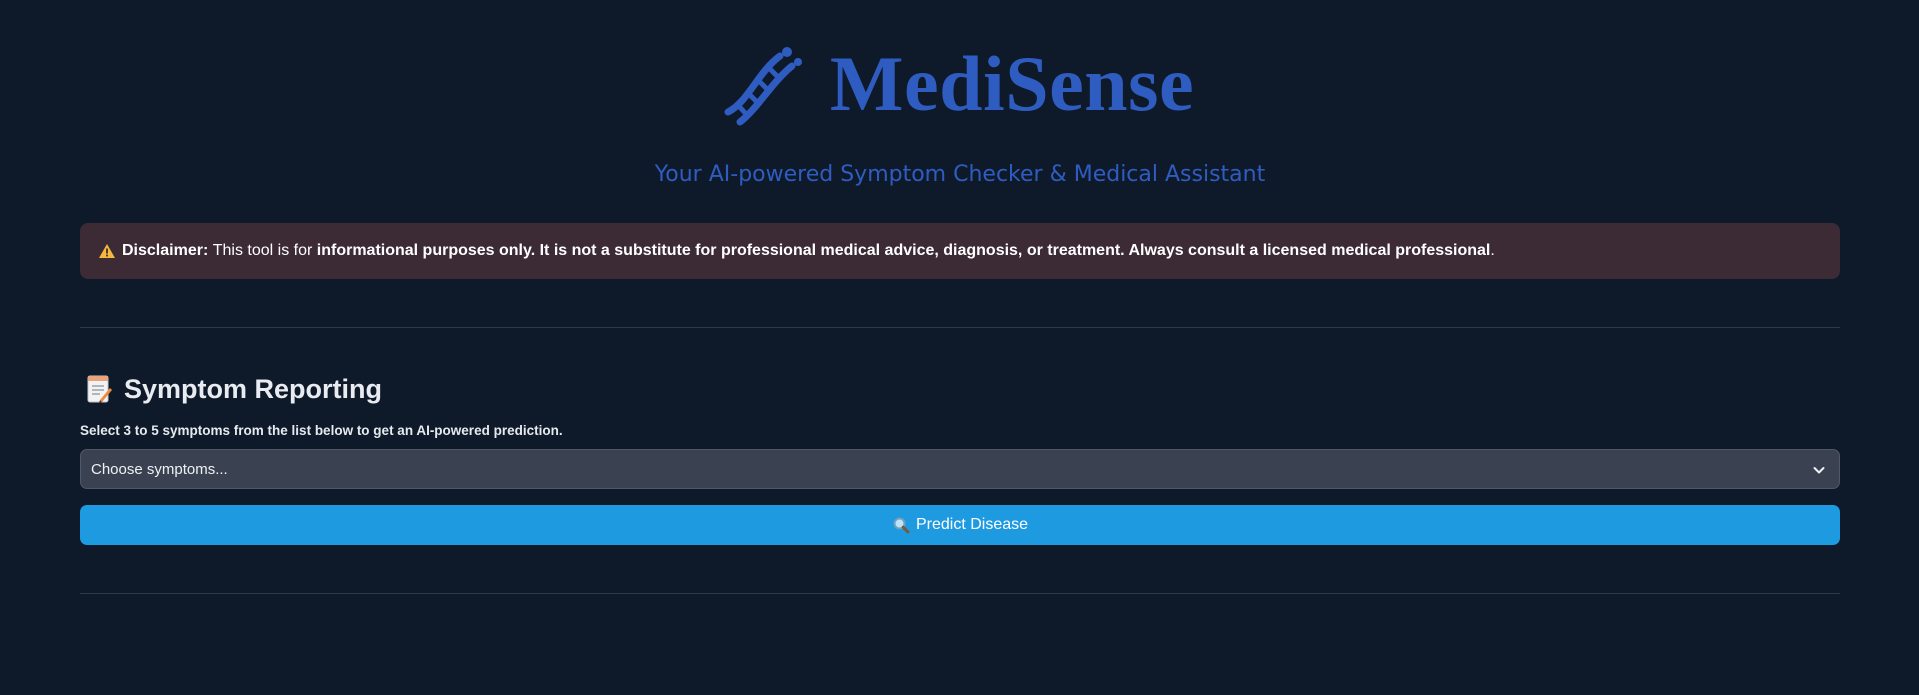  I want to click on magnifier-icon, so click(901, 525).